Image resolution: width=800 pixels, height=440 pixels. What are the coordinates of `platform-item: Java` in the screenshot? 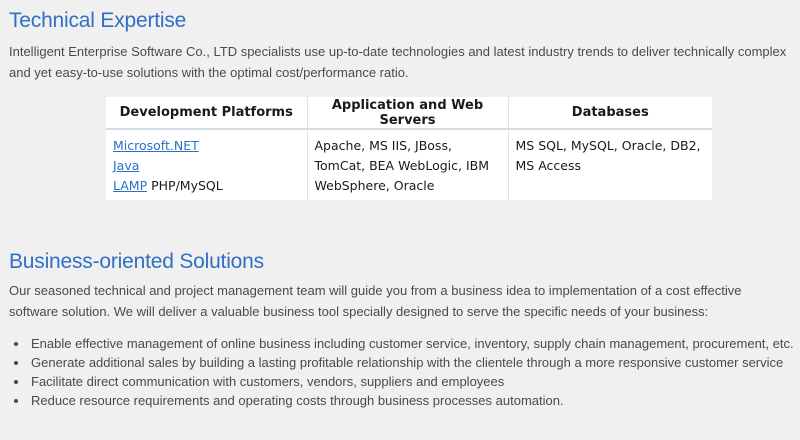 It's located at (207, 166).